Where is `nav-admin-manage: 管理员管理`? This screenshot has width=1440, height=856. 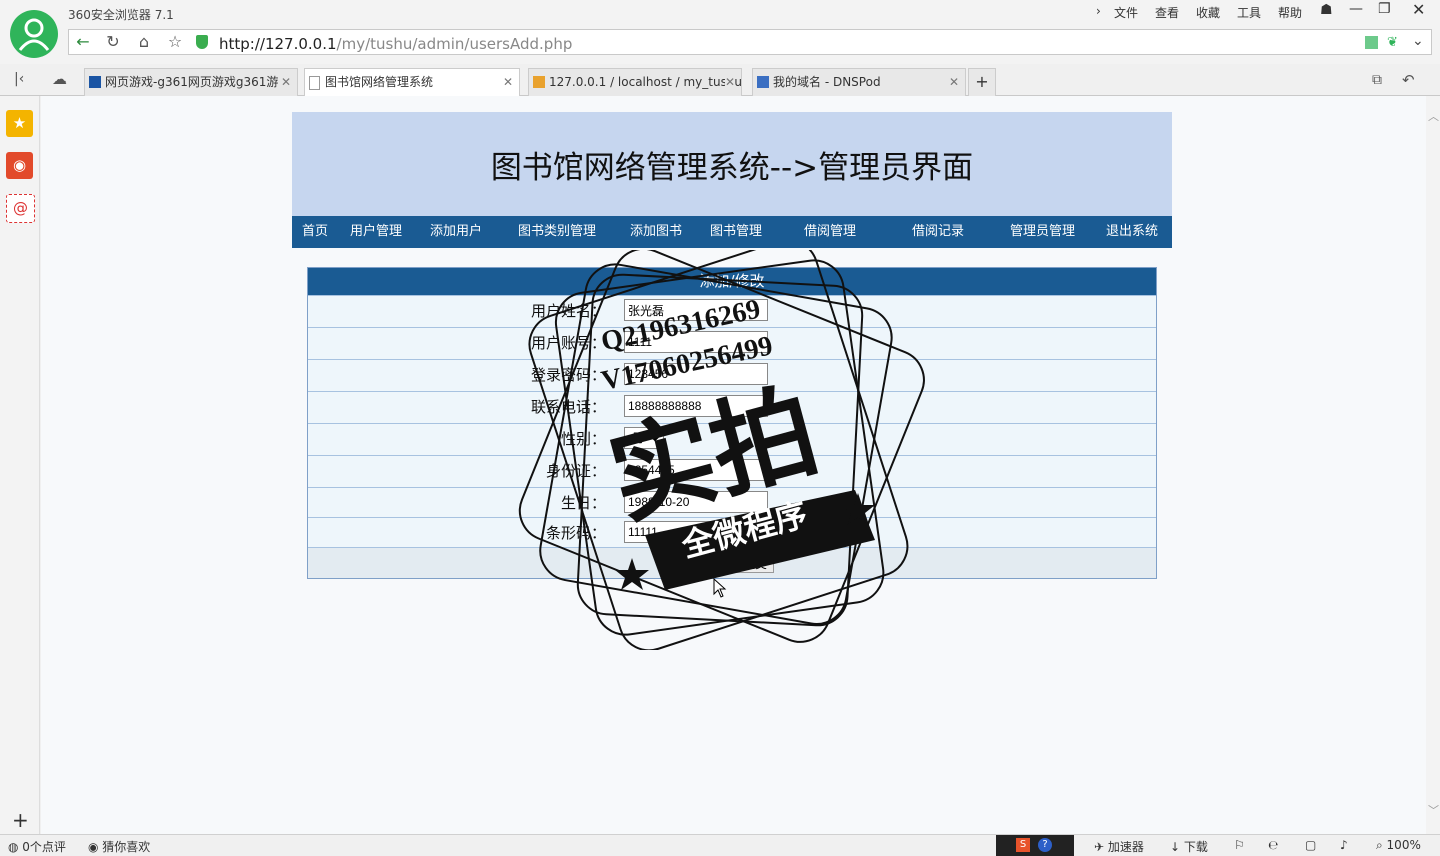 nav-admin-manage: 管理员管理 is located at coordinates (1042, 232).